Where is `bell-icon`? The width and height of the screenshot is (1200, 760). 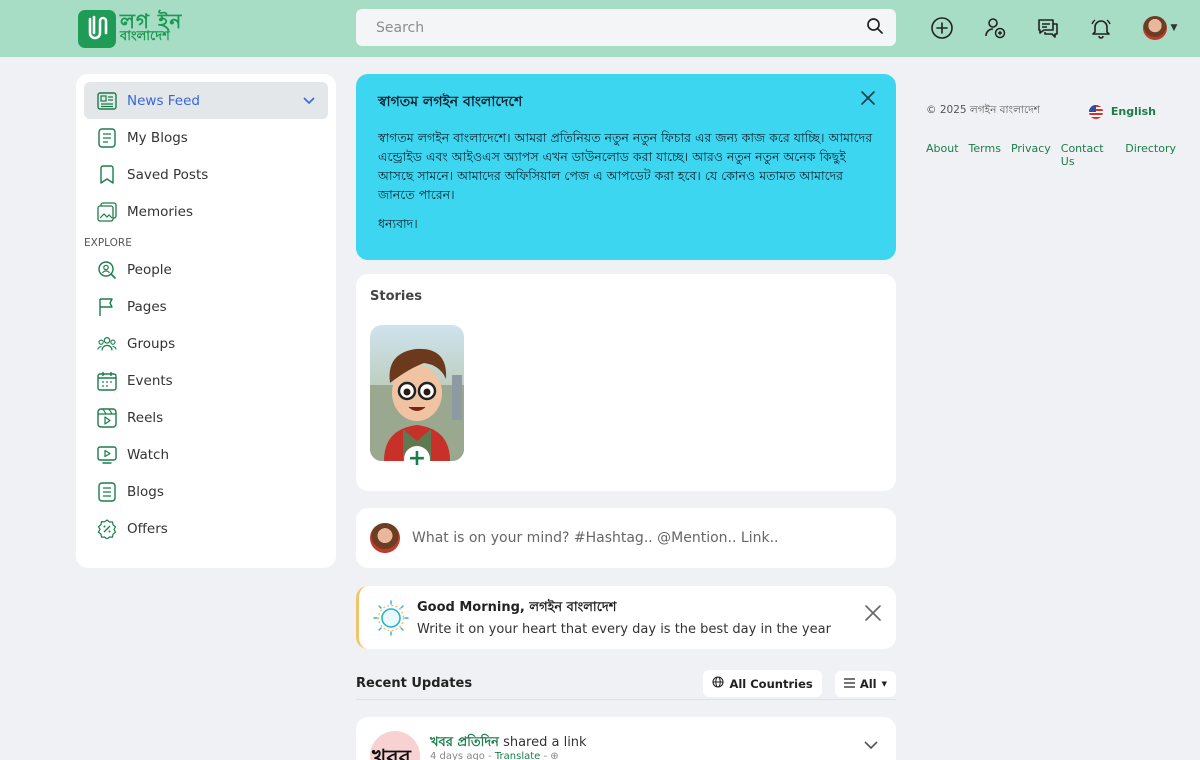 bell-icon is located at coordinates (1101, 28).